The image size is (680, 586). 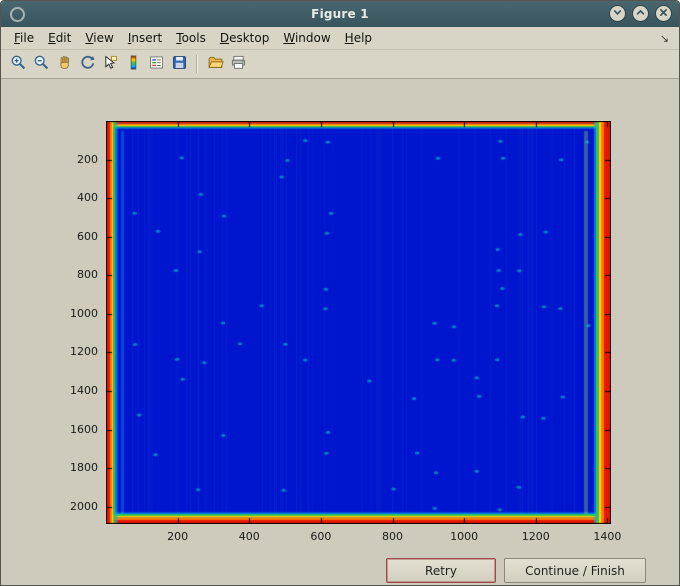 I want to click on window-menu-icon, so click(x=17, y=14).